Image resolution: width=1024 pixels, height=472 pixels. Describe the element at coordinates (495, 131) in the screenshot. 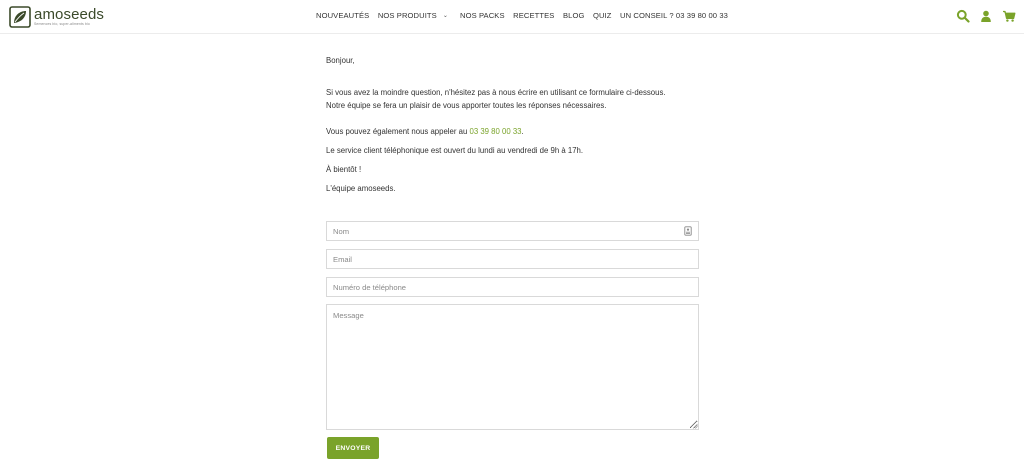

I see `phone-link: 03 39 80 00 33` at that location.